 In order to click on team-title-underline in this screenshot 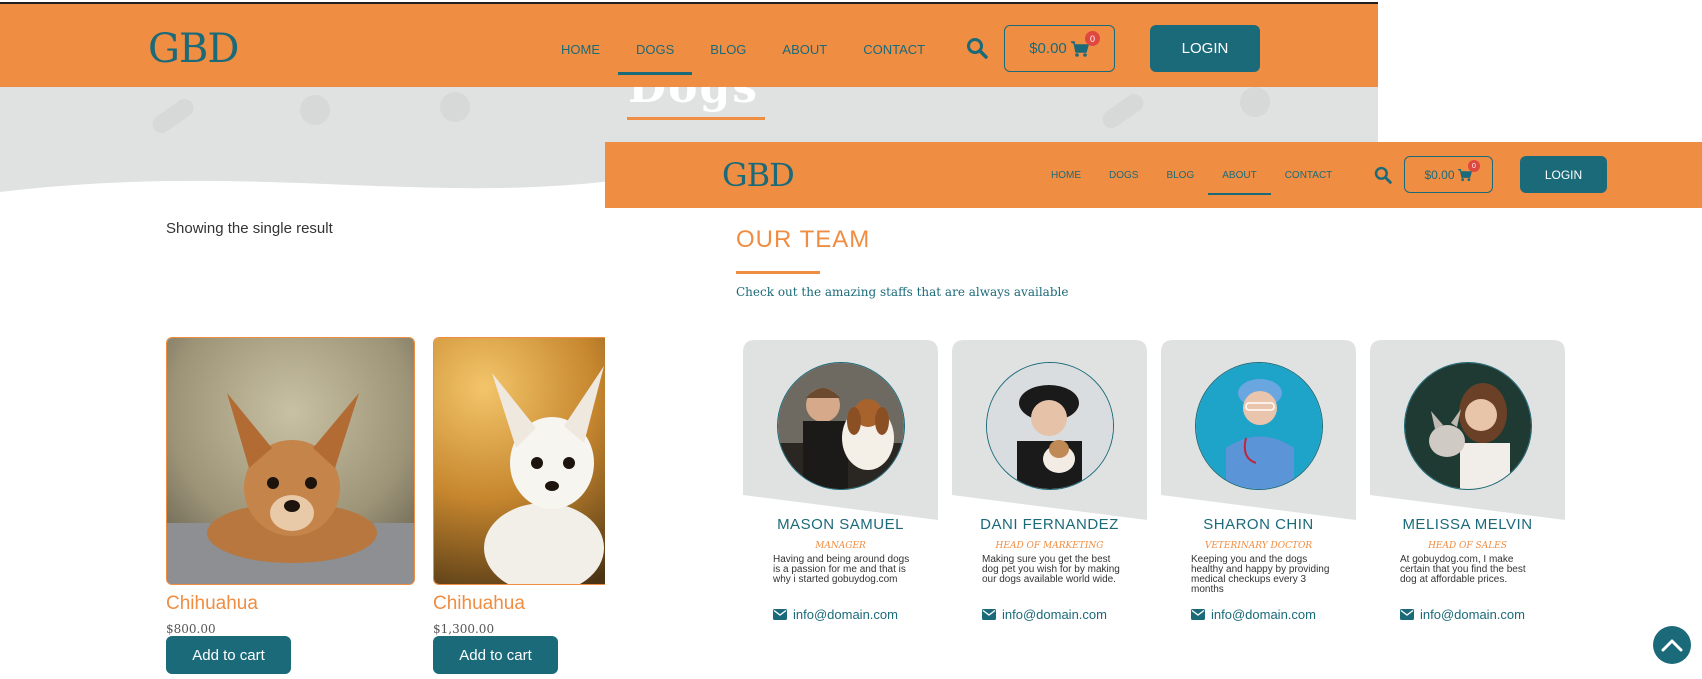, I will do `click(778, 272)`.